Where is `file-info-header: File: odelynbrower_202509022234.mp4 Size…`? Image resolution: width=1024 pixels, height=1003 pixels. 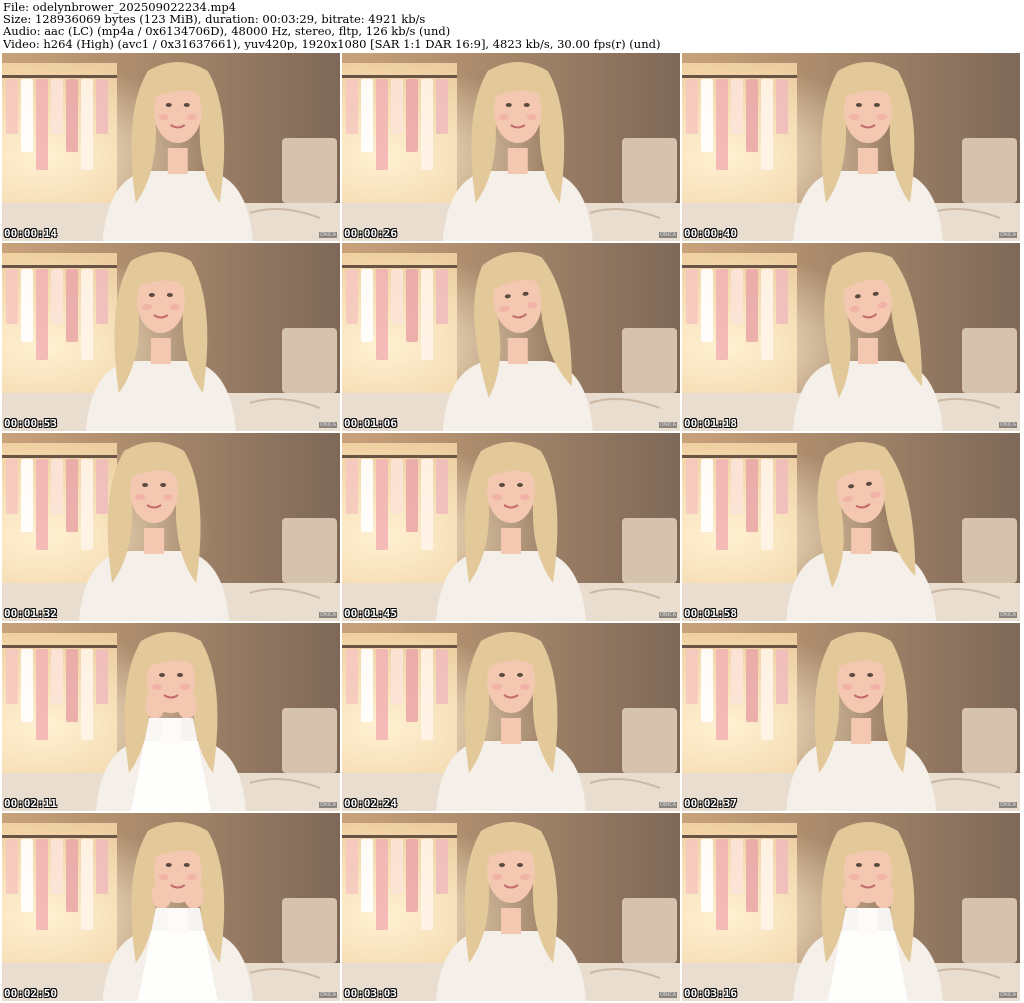
file-info-header: File: odelynbrower_202509022234.mp4 Size… is located at coordinates (512, 25).